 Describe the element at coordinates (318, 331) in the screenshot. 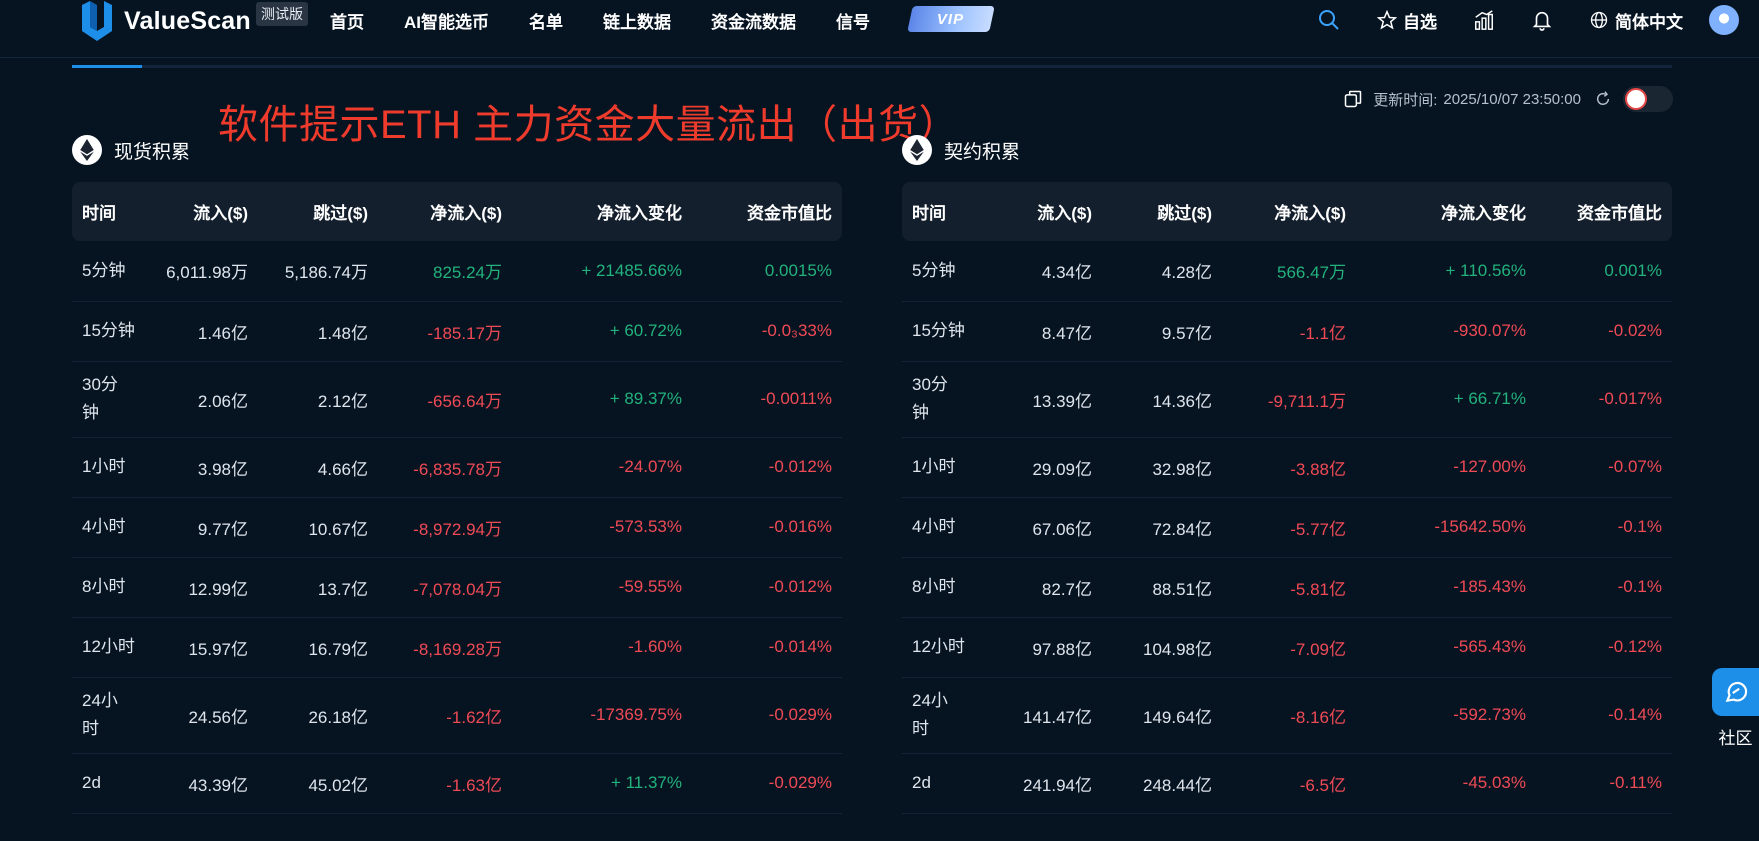

I see `cell-skip: 1.48亿` at that location.